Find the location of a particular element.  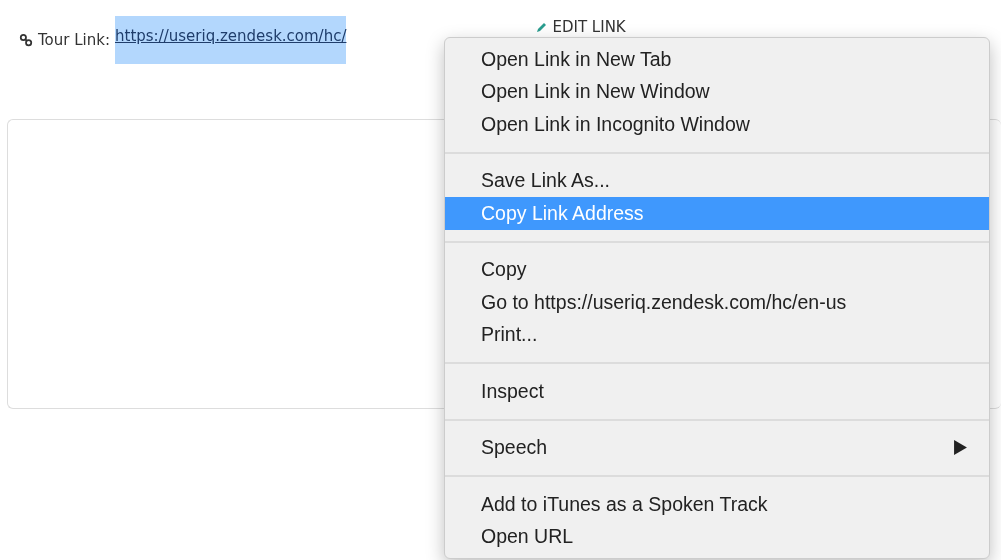

tour-link-url: https://useriq.zendesk.com/hc/ is located at coordinates (231, 40).